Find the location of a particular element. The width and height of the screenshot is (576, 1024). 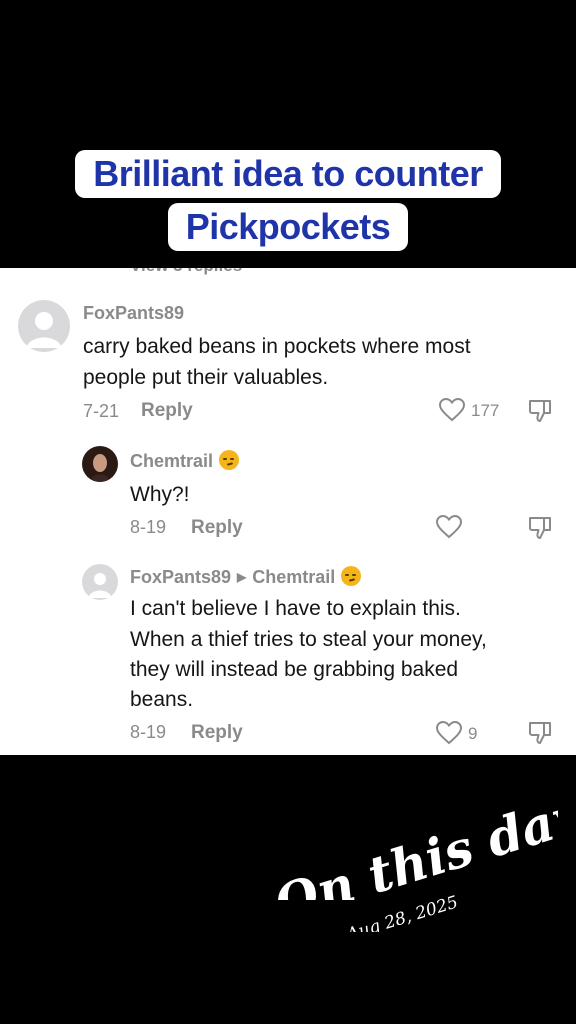

caption-line-2: Pickpockets is located at coordinates (288, 227).